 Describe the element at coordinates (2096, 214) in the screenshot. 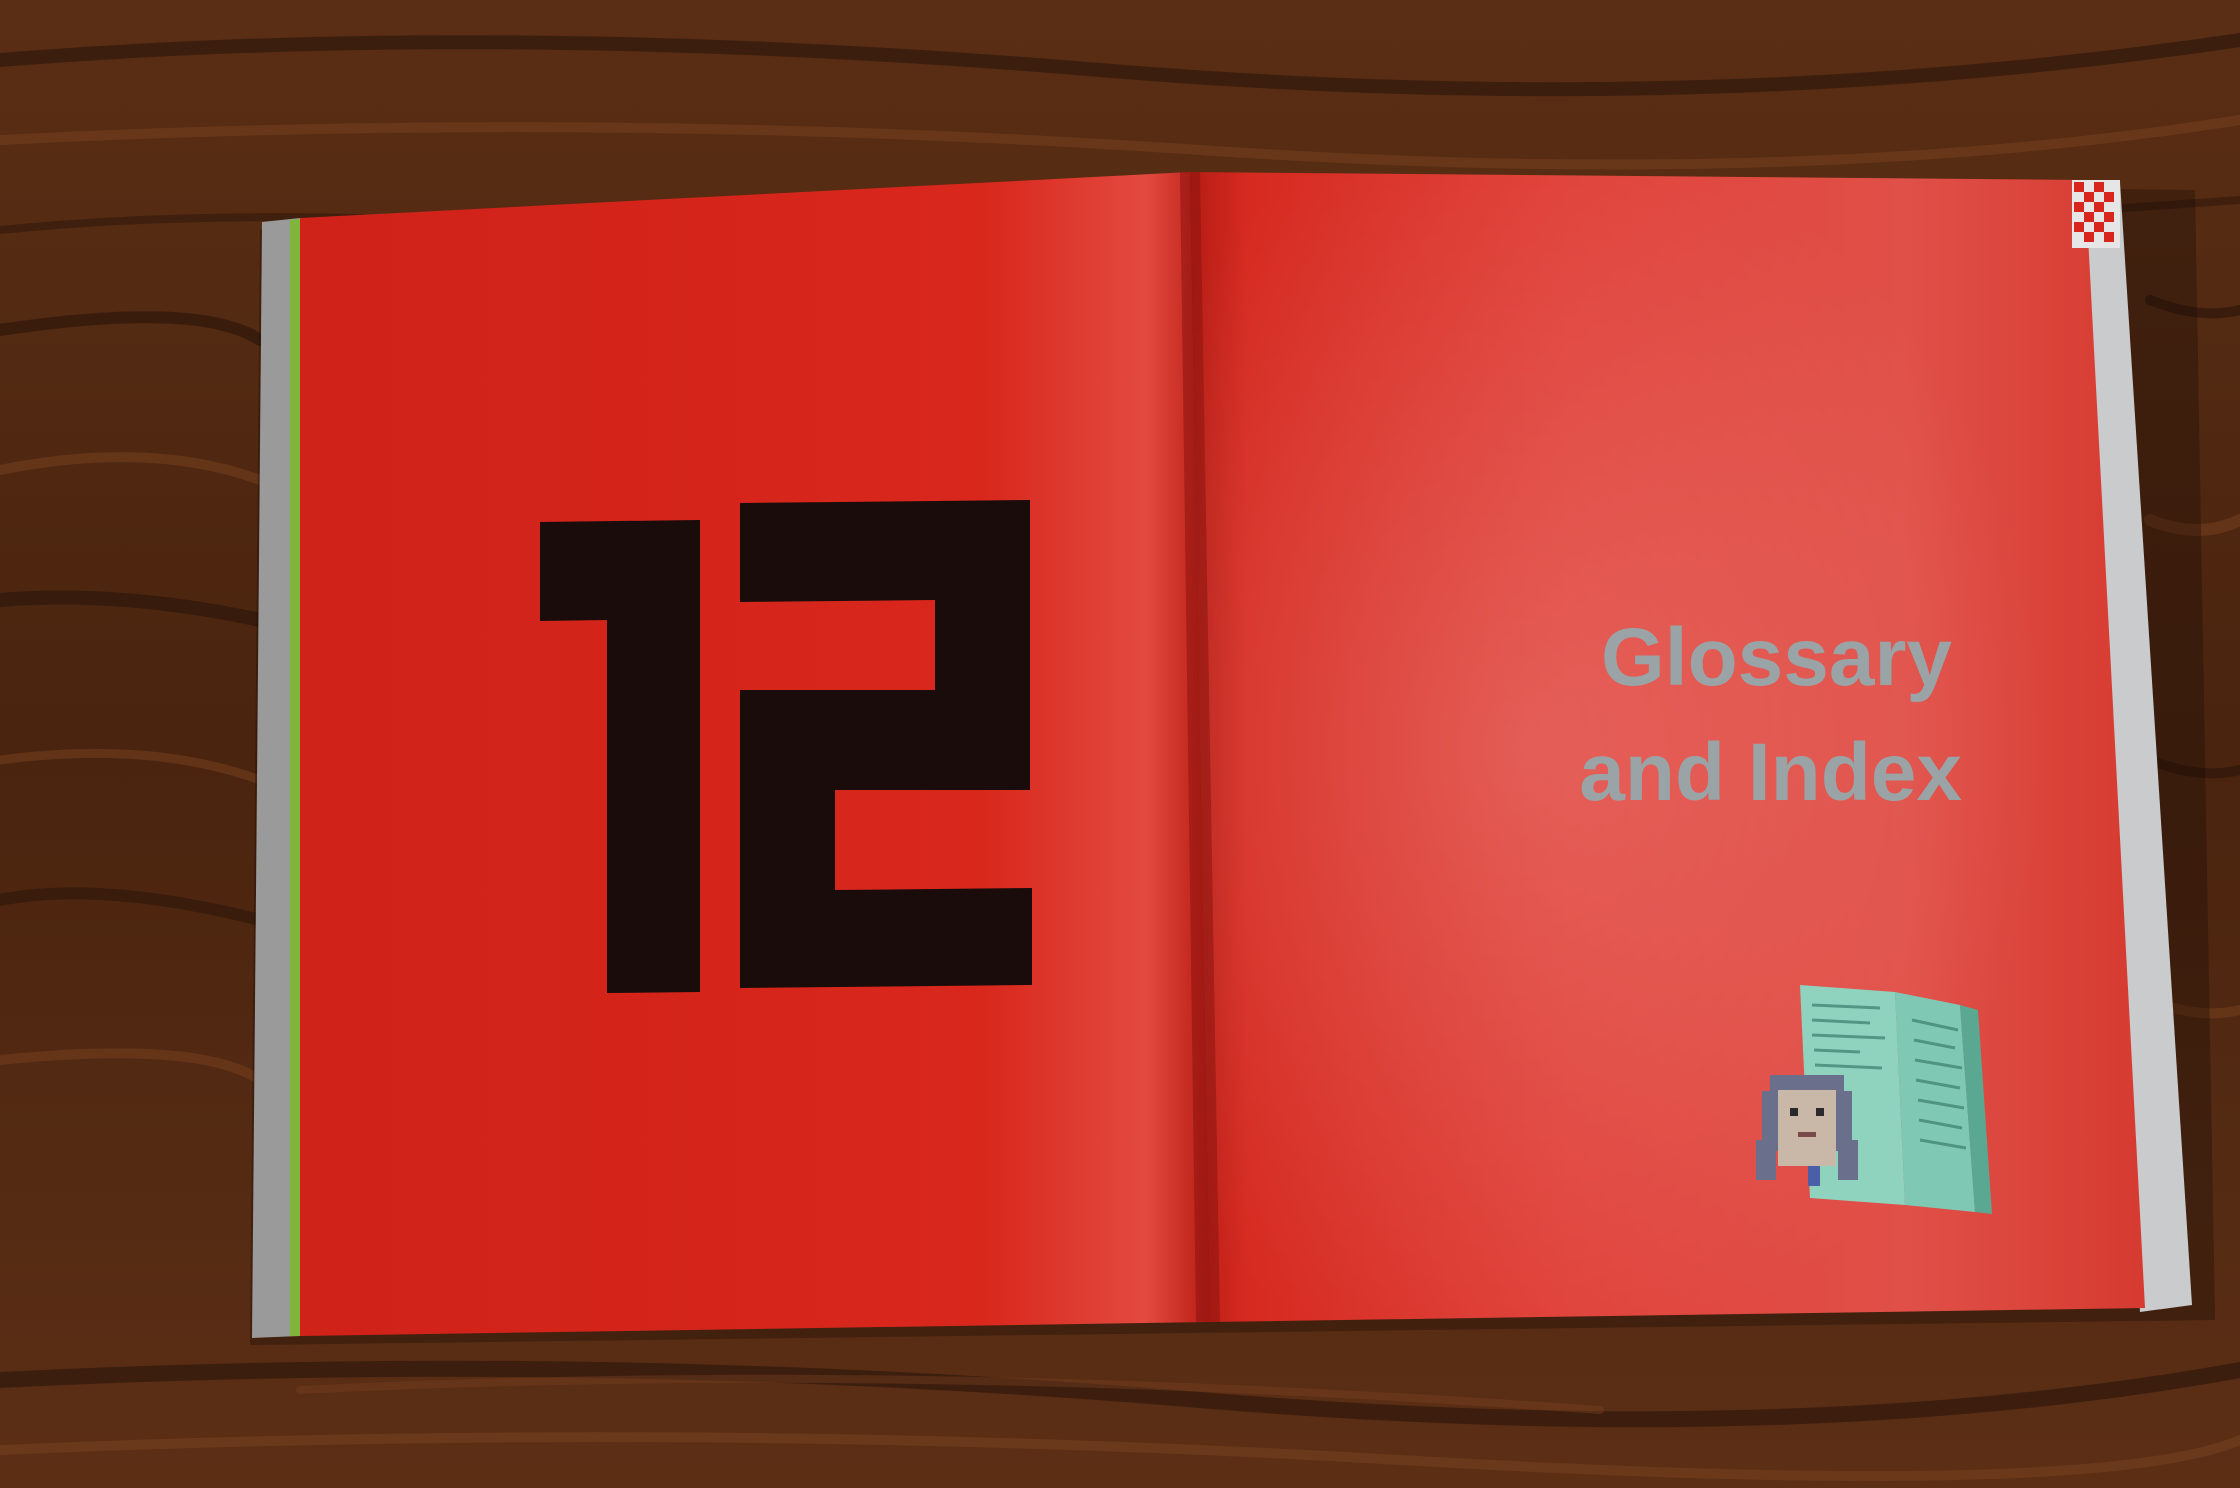

I see `checkered-corner-tab-icon` at that location.